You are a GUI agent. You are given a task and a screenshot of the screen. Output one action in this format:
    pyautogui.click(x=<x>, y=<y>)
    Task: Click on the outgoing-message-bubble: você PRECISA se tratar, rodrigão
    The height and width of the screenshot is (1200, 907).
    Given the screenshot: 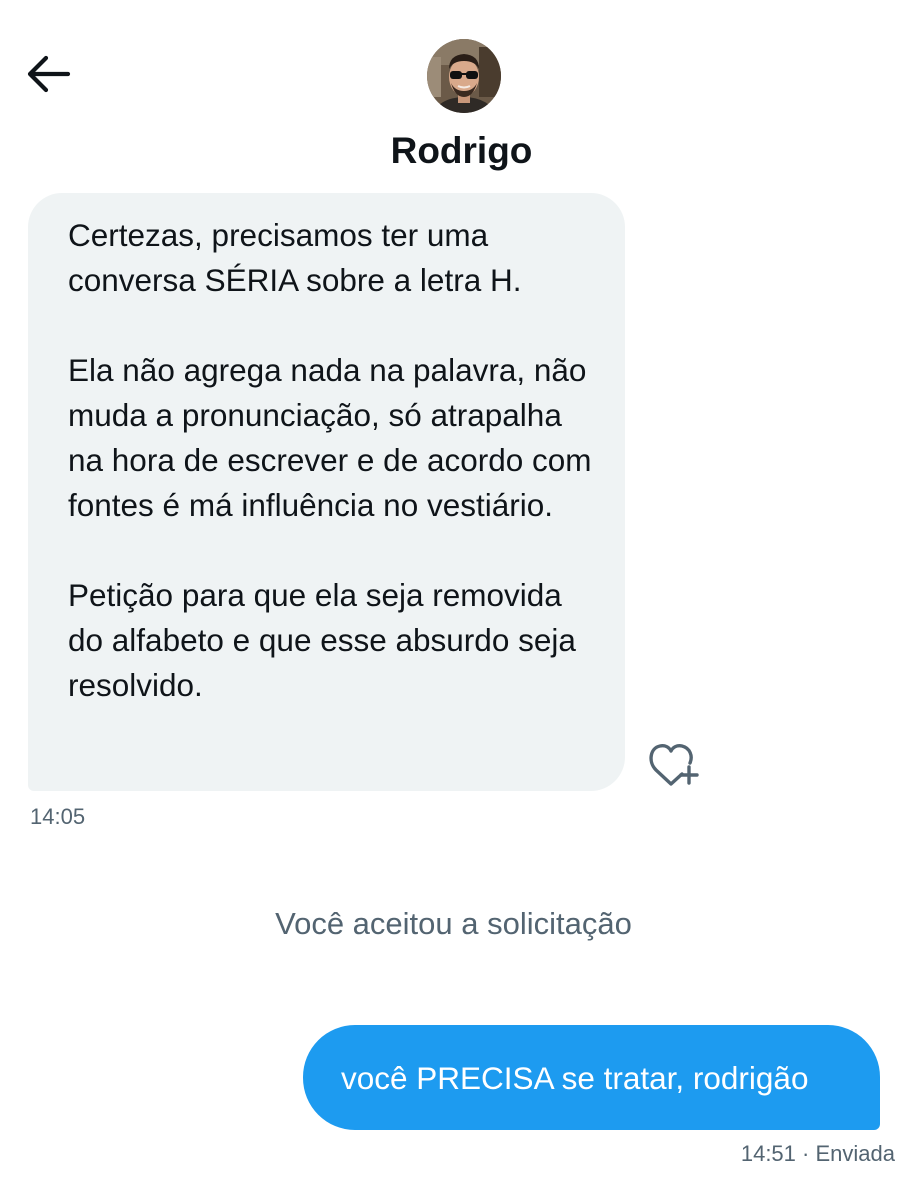 What is the action you would take?
    pyautogui.click(x=591, y=1077)
    